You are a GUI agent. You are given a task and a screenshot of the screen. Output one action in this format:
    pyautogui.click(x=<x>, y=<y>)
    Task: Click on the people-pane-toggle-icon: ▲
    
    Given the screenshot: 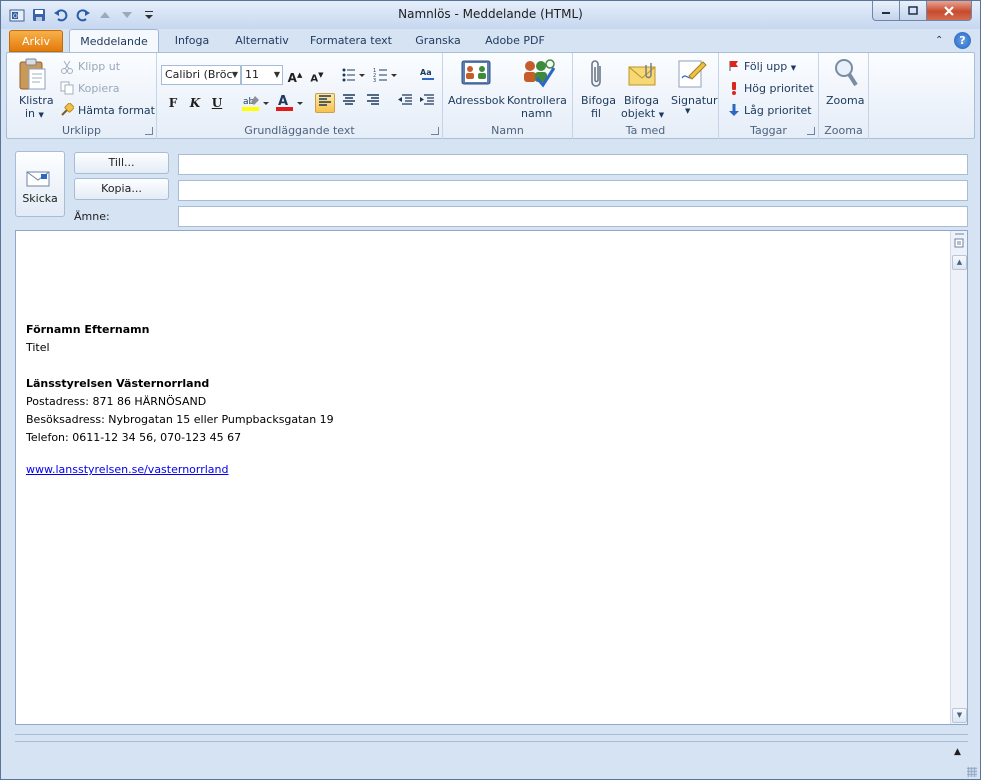 What is the action you would take?
    pyautogui.click(x=957, y=752)
    